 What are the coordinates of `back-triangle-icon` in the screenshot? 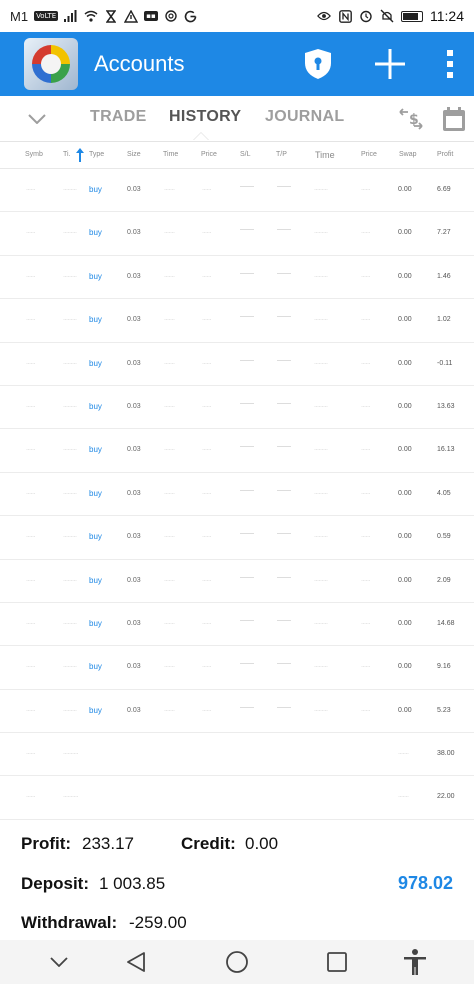 It's located at (136, 962).